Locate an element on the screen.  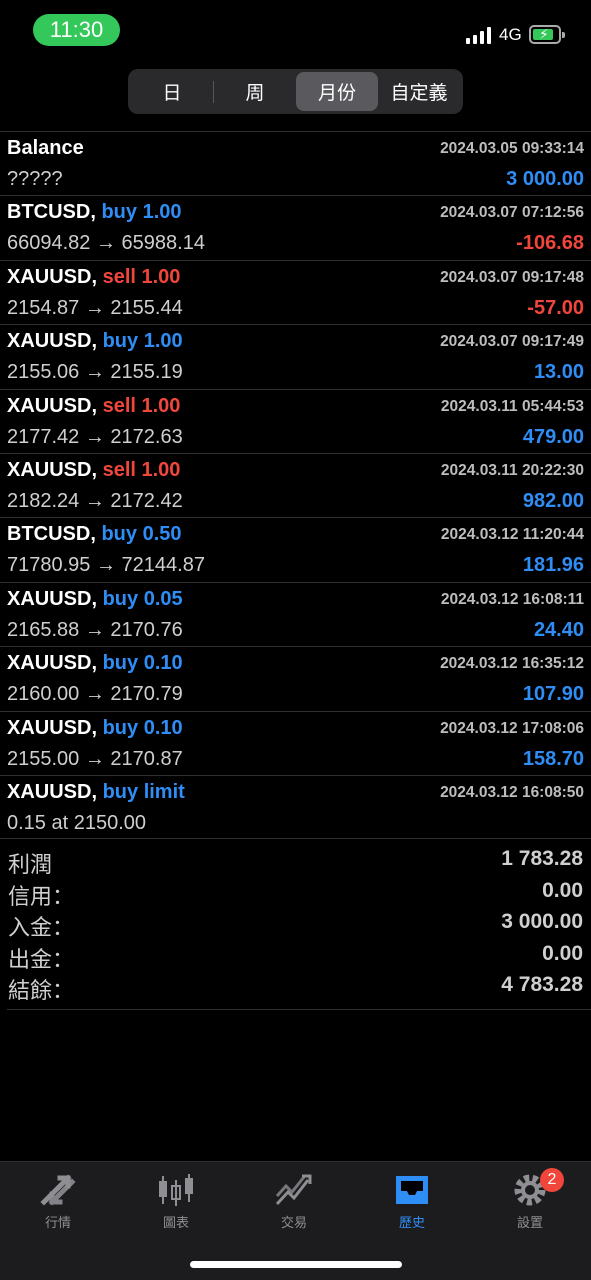
tab-trade: 交易 is located at coordinates (294, 1201).